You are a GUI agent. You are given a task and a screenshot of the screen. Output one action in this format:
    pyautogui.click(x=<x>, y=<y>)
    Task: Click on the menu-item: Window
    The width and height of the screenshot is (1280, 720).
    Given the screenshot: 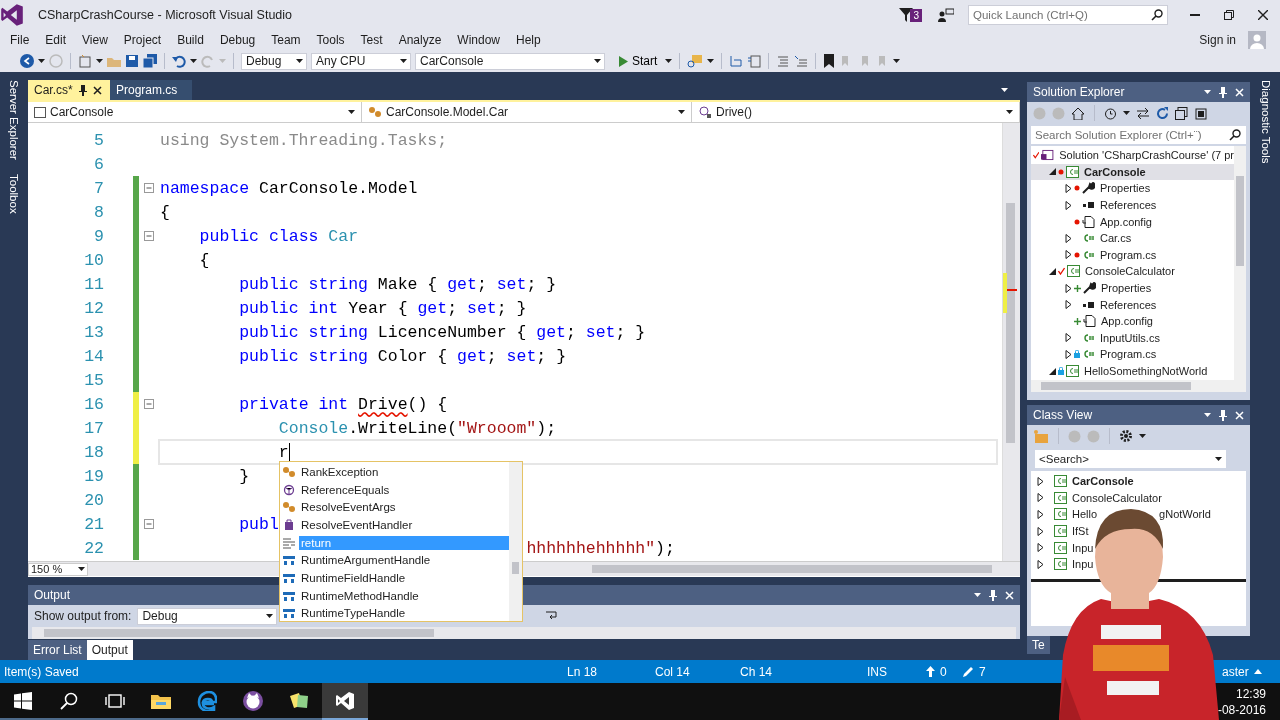 What is the action you would take?
    pyautogui.click(x=478, y=40)
    